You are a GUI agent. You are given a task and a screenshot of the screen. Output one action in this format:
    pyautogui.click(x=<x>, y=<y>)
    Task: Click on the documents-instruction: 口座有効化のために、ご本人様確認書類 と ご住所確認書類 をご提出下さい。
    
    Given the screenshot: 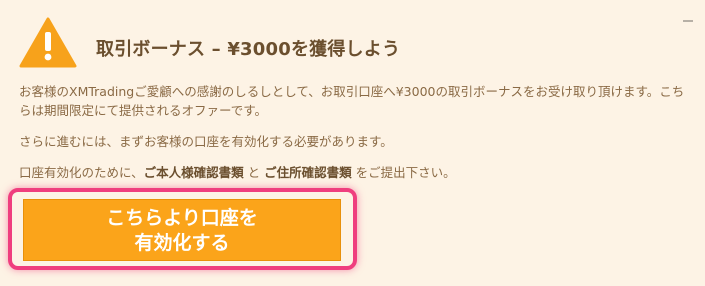 What is the action you would take?
    pyautogui.click(x=354, y=172)
    